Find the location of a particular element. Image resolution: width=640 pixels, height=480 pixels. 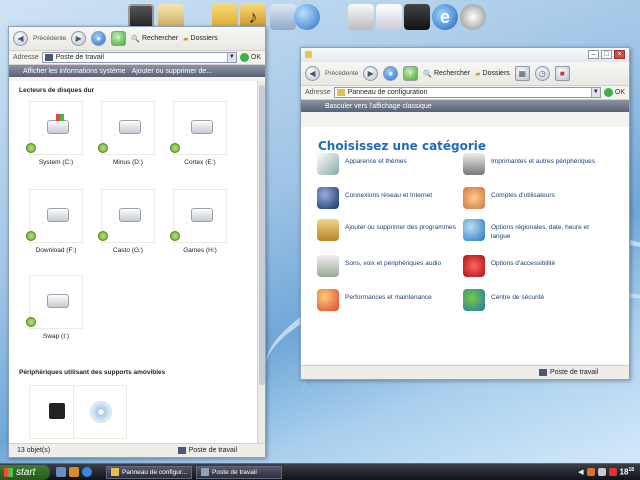

category-label: Ajouter ou supprimer des programmes is located at coordinates (400, 227).